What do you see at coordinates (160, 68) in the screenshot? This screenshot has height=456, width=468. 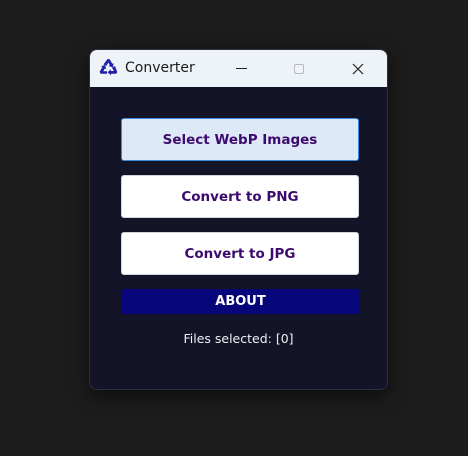 I see `window-title: Converter` at bounding box center [160, 68].